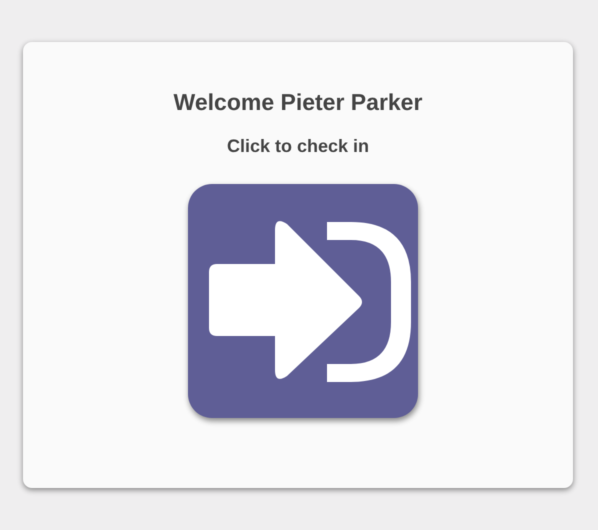 Image resolution: width=598 pixels, height=530 pixels. Describe the element at coordinates (298, 102) in the screenshot. I see `welcome-title: Welcome Pieter Parker` at that location.